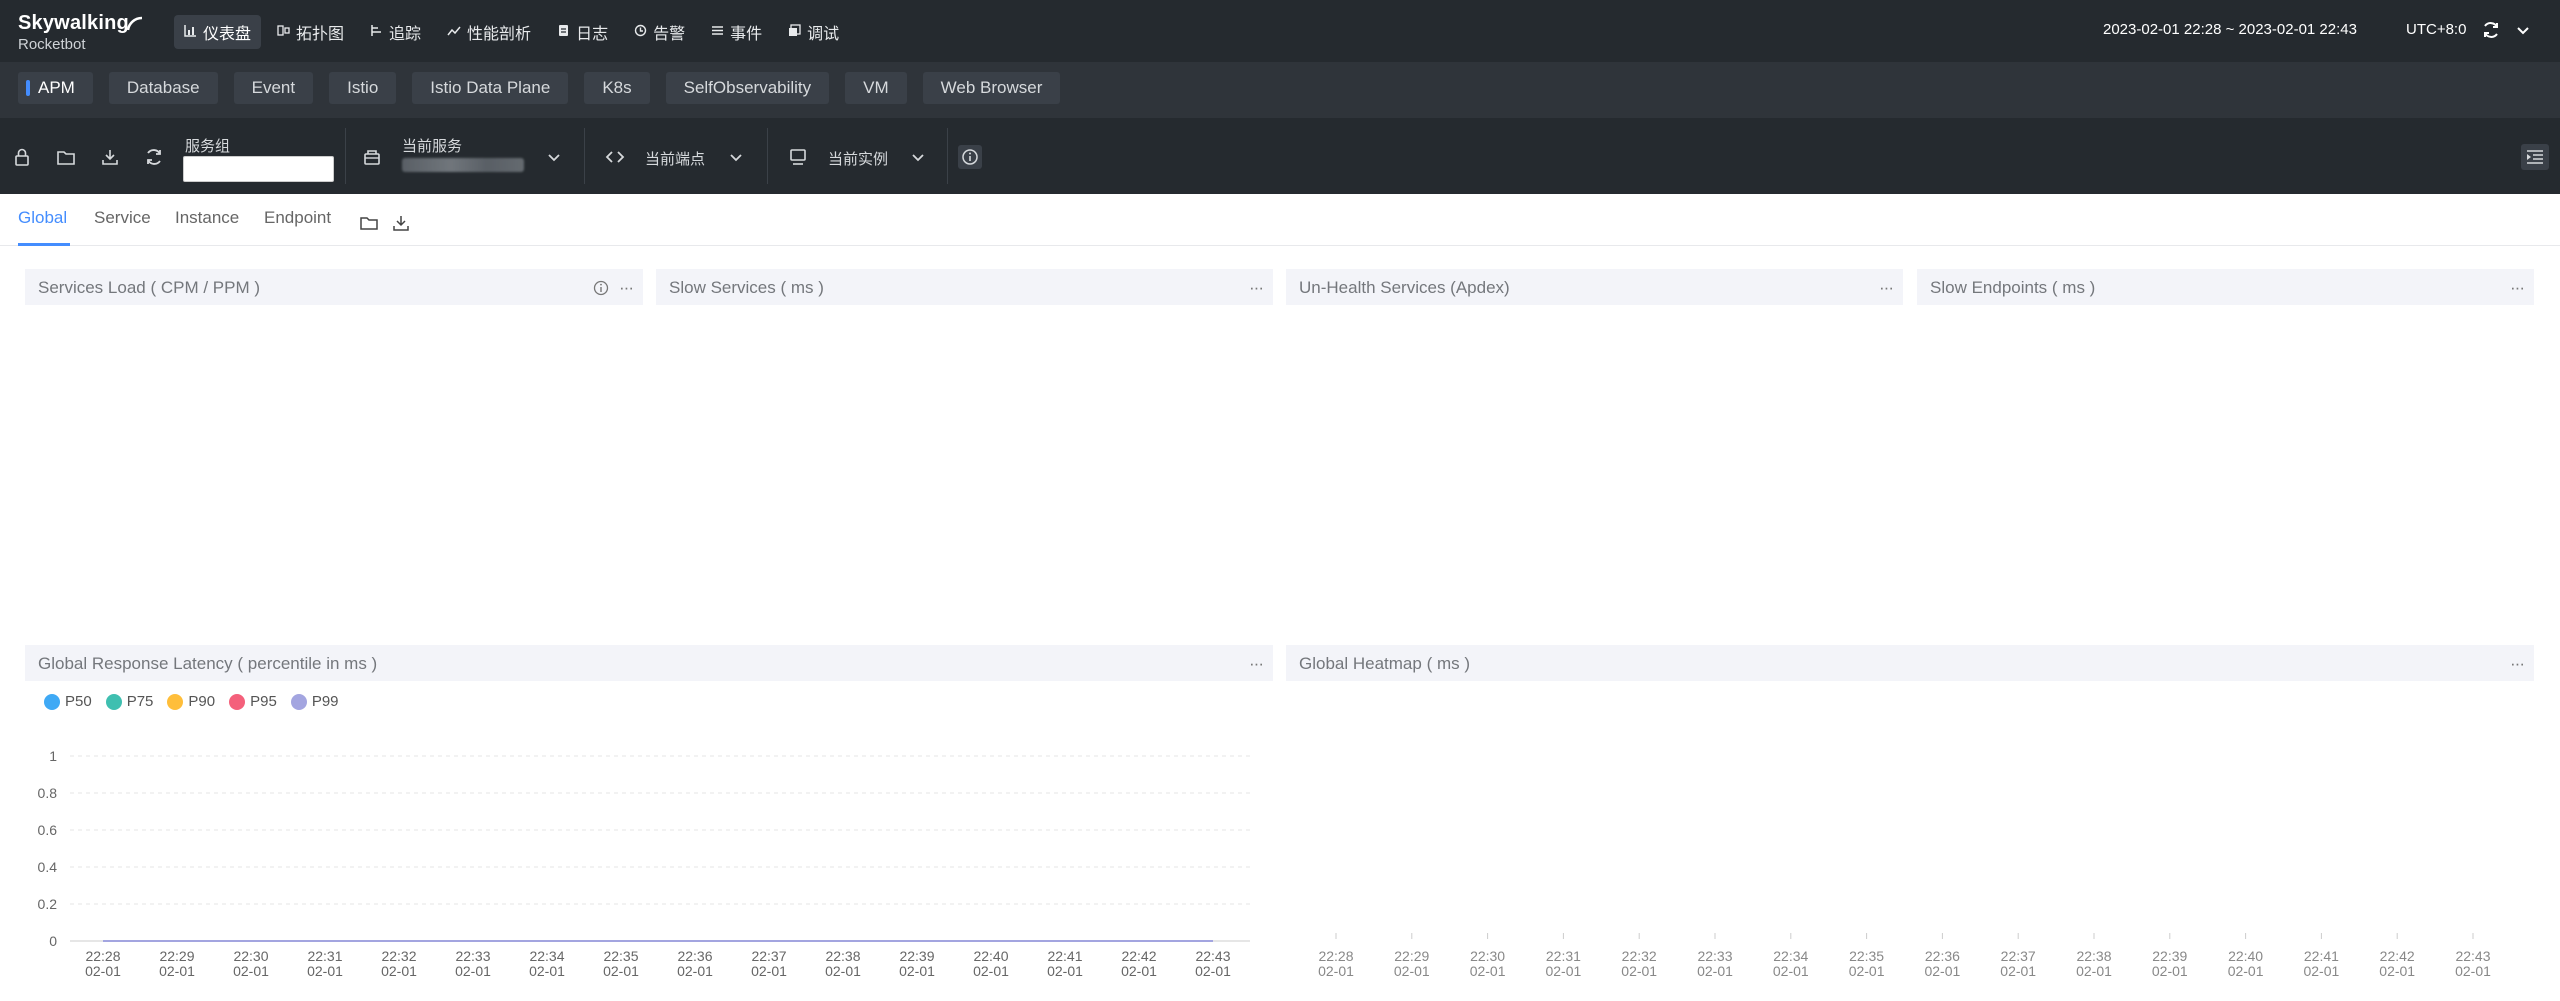 This screenshot has height=1001, width=2560. I want to click on widget-unhealth-services: Un-Health Services (Apdex) ···, so click(1594, 449).